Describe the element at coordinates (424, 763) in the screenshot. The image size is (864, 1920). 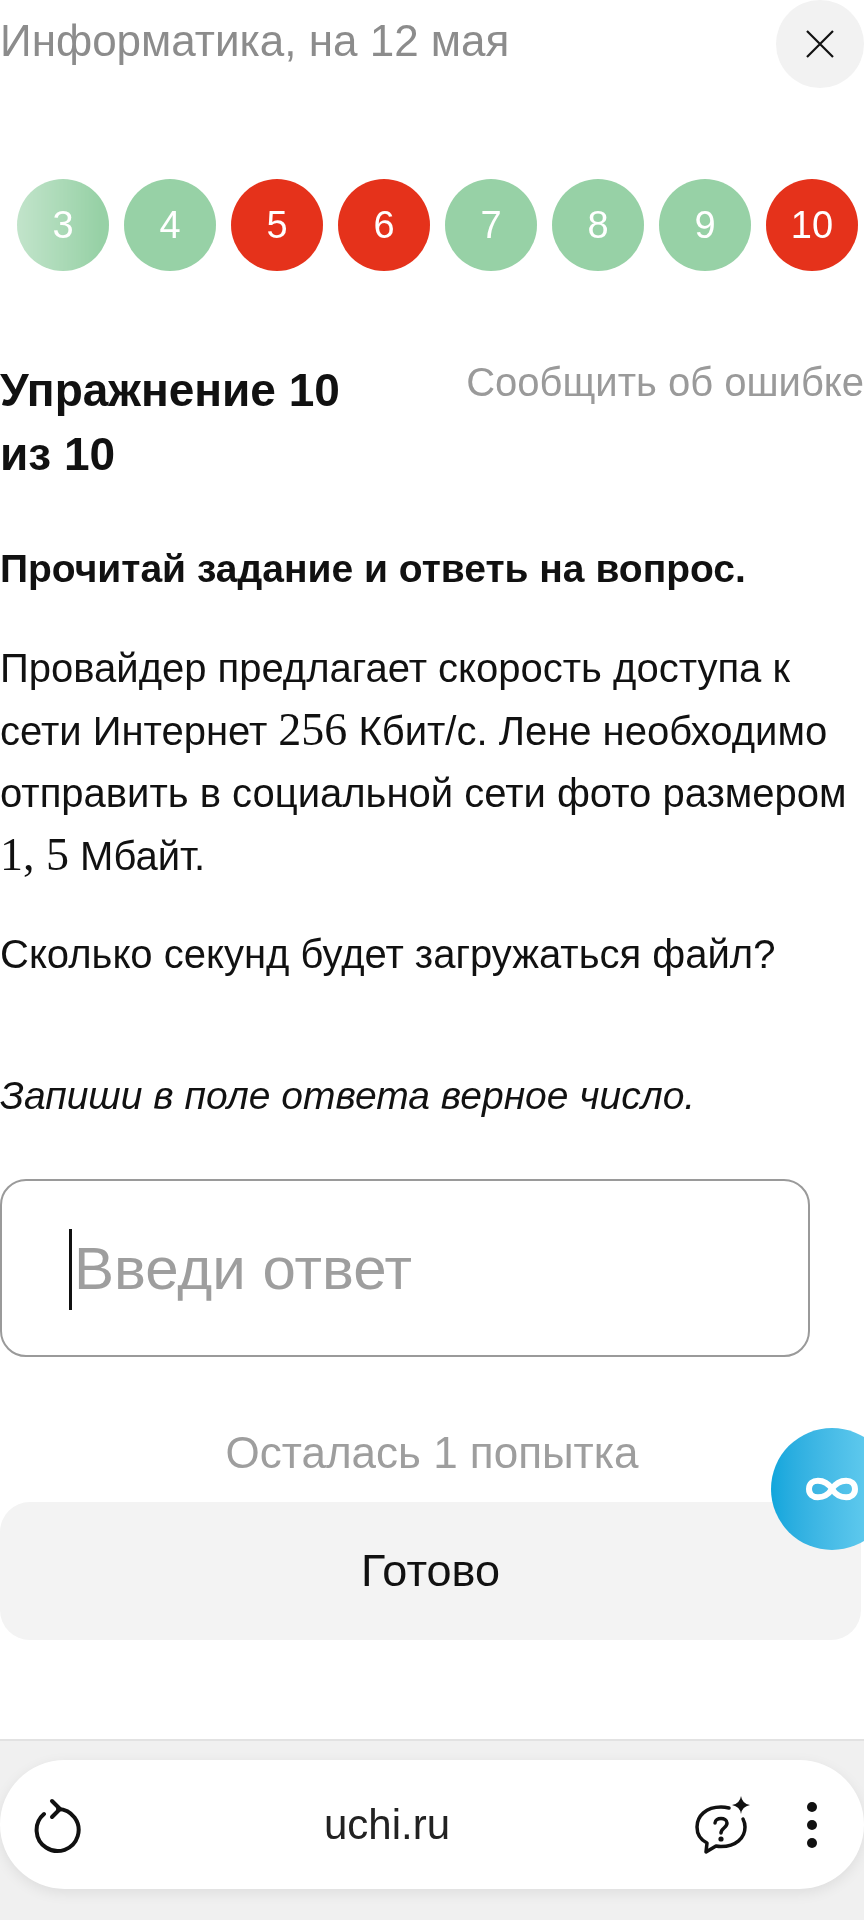
I see `problem-text: Провайдер предлагает скорость доступа к сети Интернет 256 Кбит/с. Лене необходимо отправить в социальной сети фото размером 1, 5 Мбайт.` at that location.